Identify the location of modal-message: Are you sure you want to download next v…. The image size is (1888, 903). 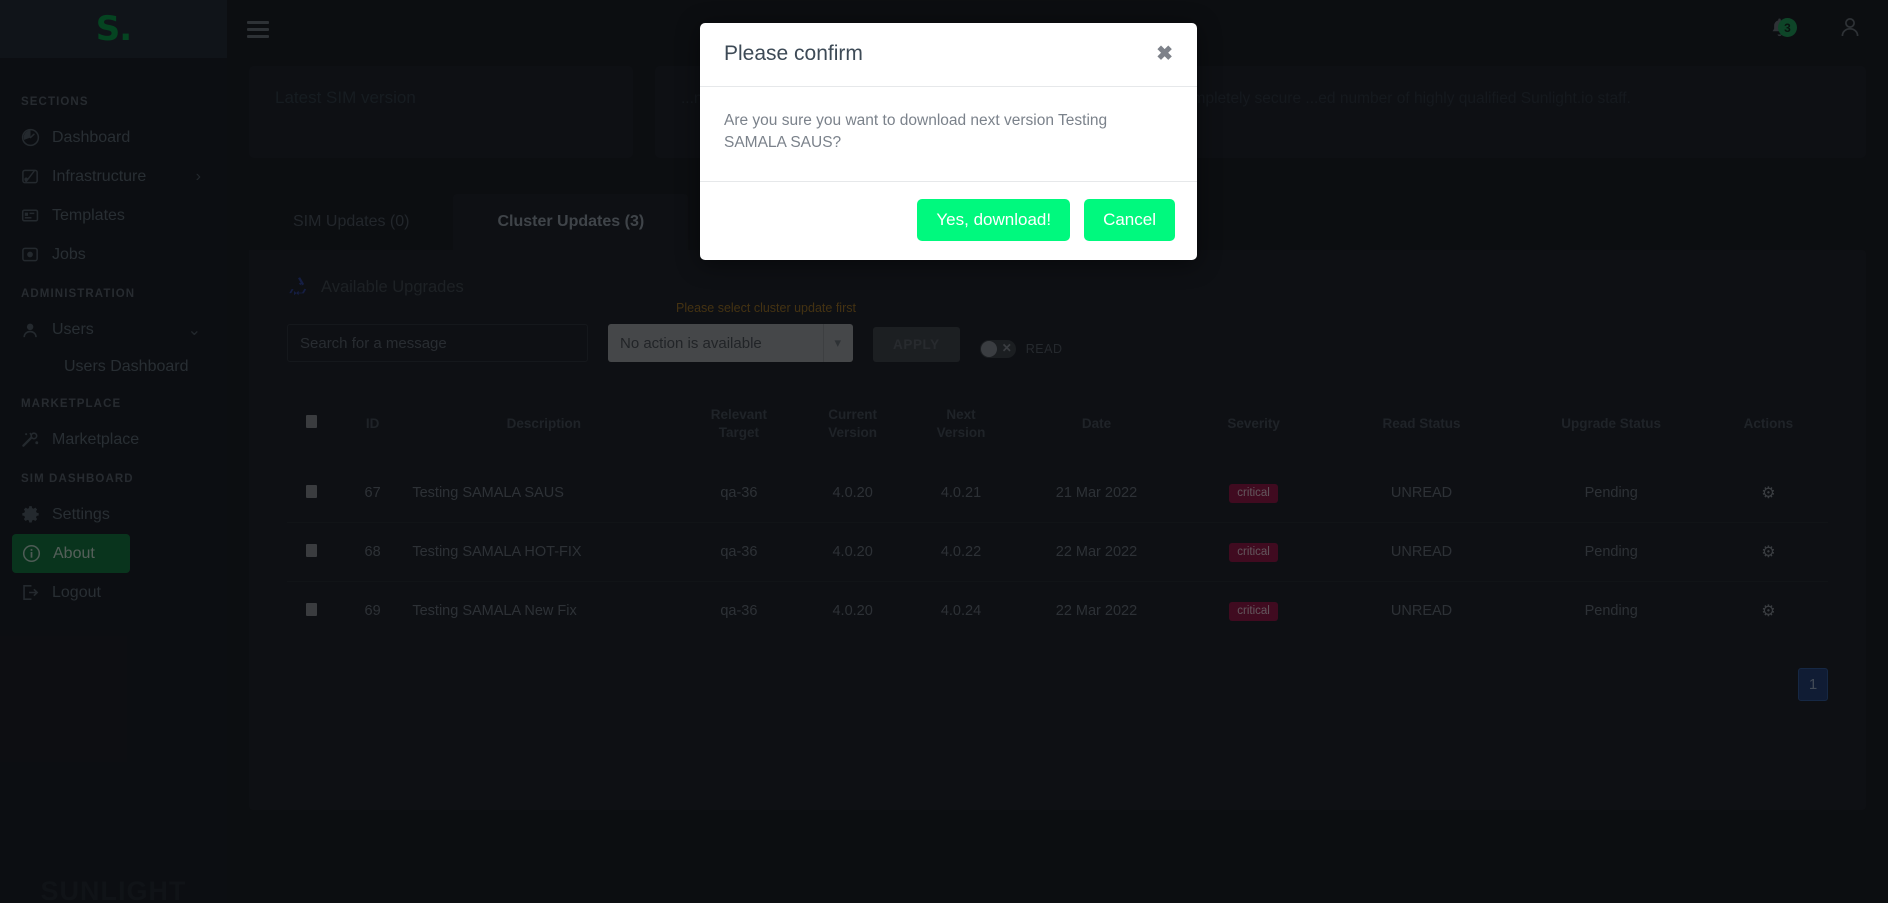
(948, 134).